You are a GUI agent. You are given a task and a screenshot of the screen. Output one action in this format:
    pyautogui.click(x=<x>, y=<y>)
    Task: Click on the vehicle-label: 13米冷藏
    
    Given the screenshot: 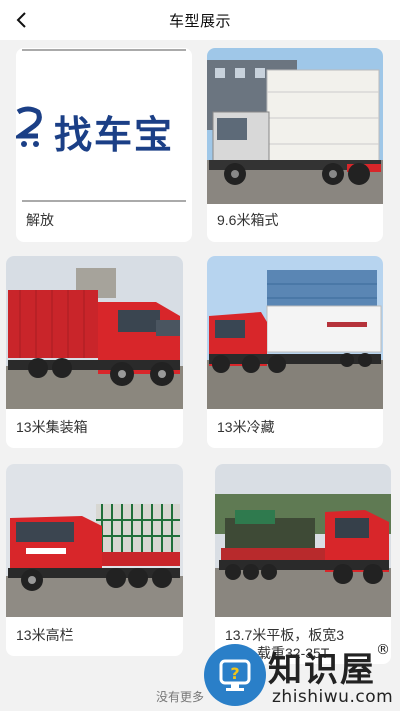 What is the action you would take?
    pyautogui.click(x=246, y=427)
    